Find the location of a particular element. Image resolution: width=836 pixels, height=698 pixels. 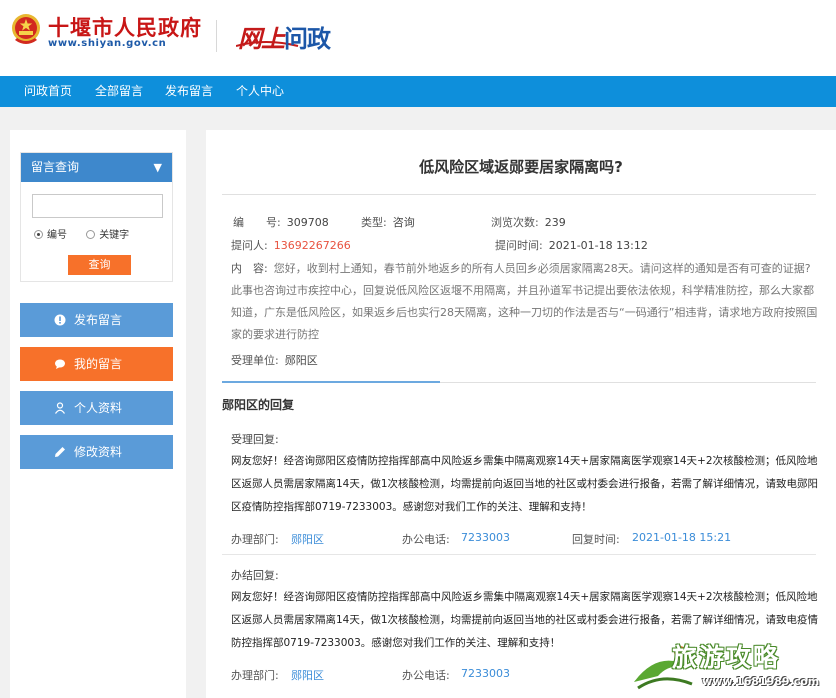

final-dept-label: 办理部门: is located at coordinates (255, 675).